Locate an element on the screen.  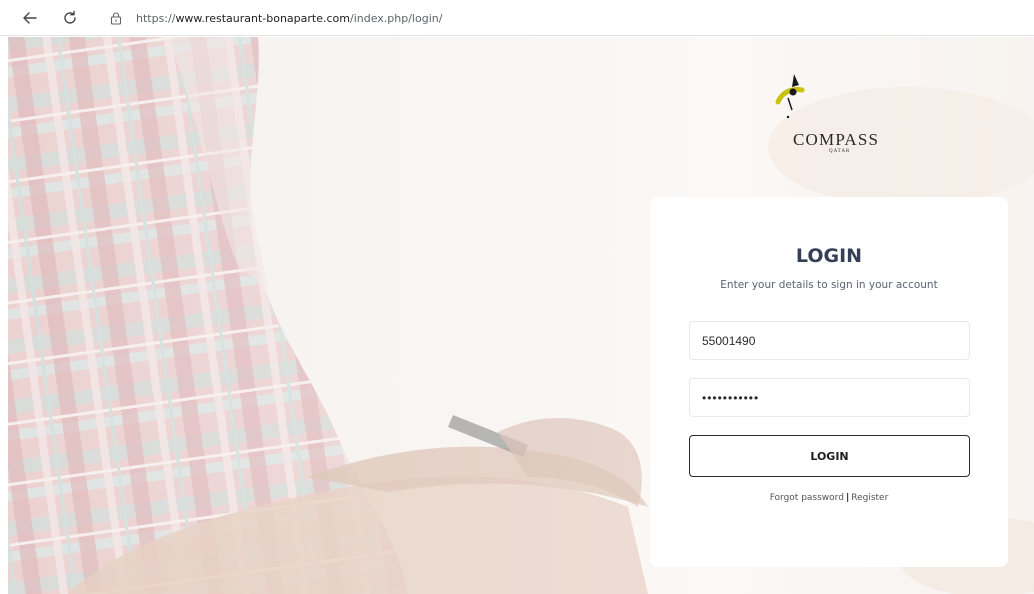
back-button is located at coordinates (30, 18).